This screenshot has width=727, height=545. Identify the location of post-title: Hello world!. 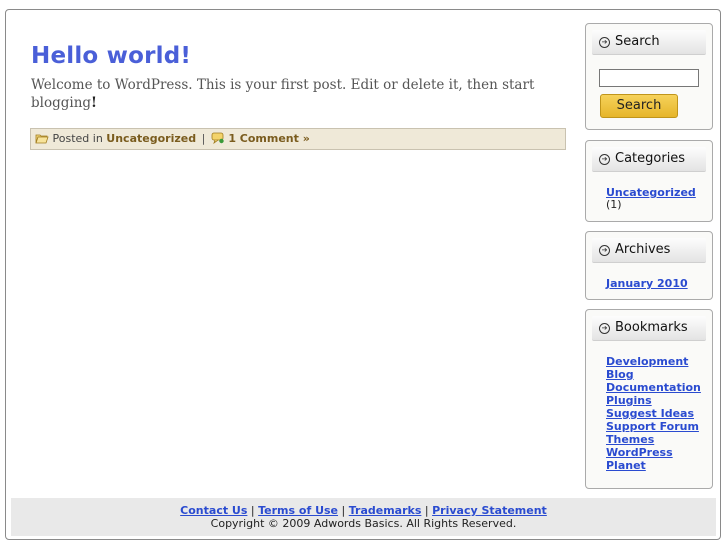
(111, 56).